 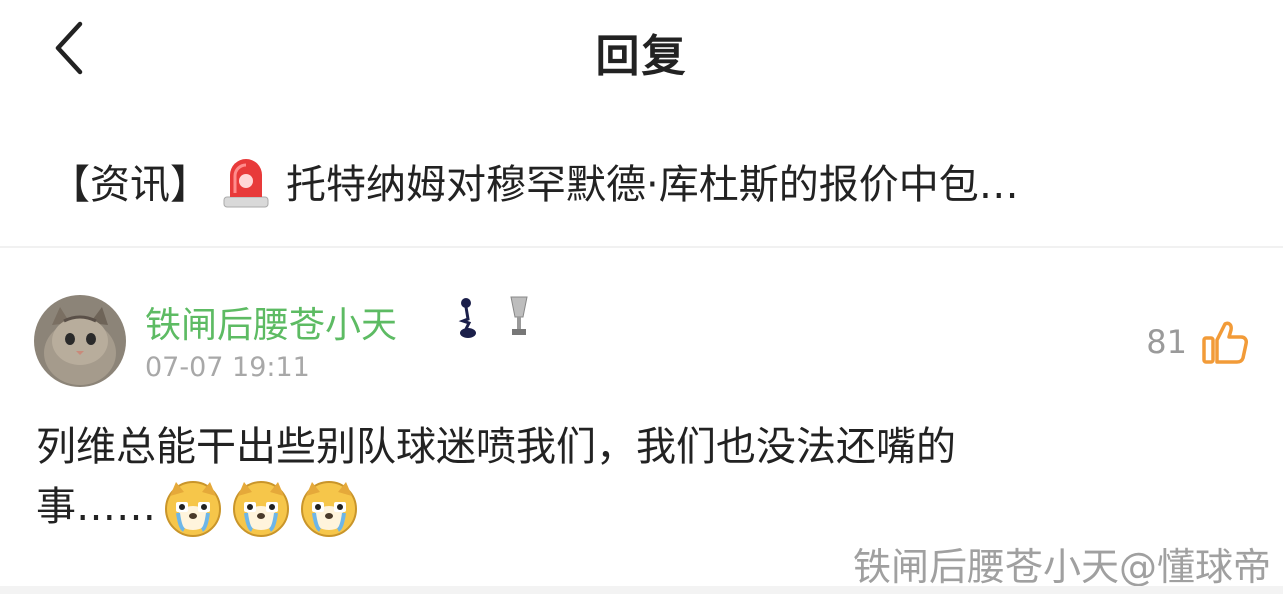 I want to click on bottom-separator, so click(x=641, y=590).